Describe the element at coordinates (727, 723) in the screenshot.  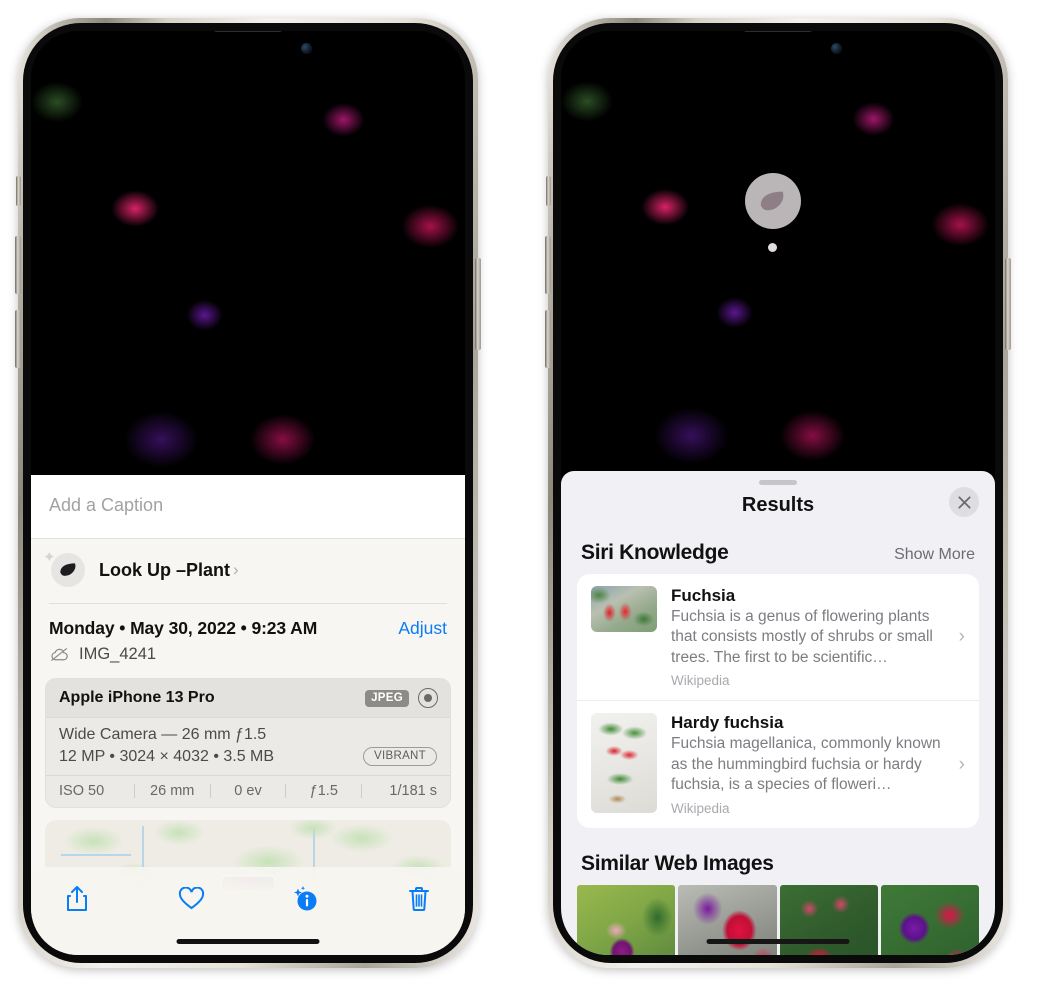
I see `knowledge-title: Hardy fuchsia` at that location.